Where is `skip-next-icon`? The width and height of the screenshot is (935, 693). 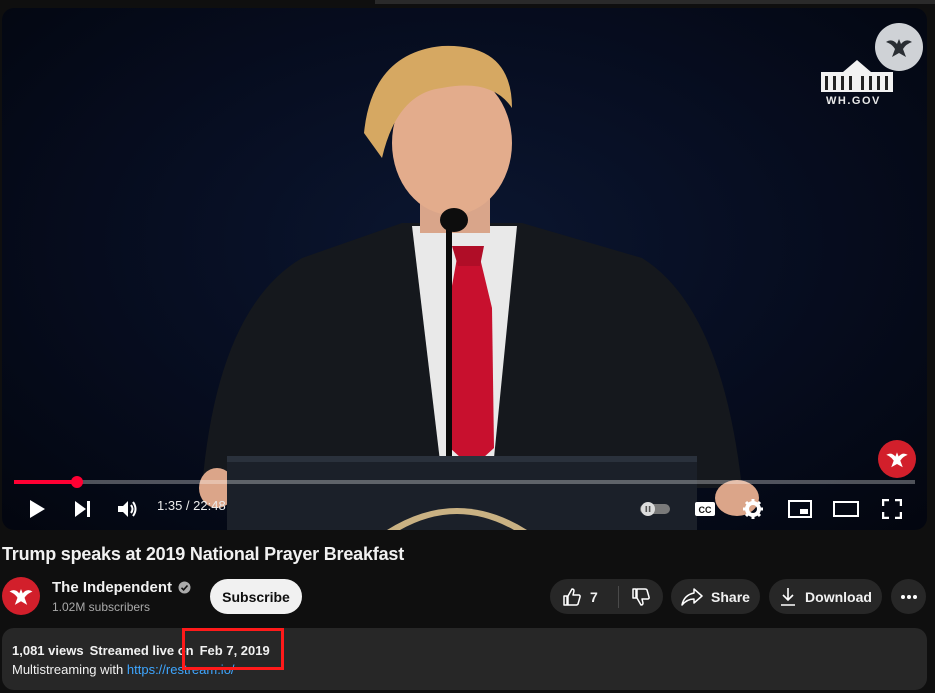
skip-next-icon is located at coordinates (82, 509).